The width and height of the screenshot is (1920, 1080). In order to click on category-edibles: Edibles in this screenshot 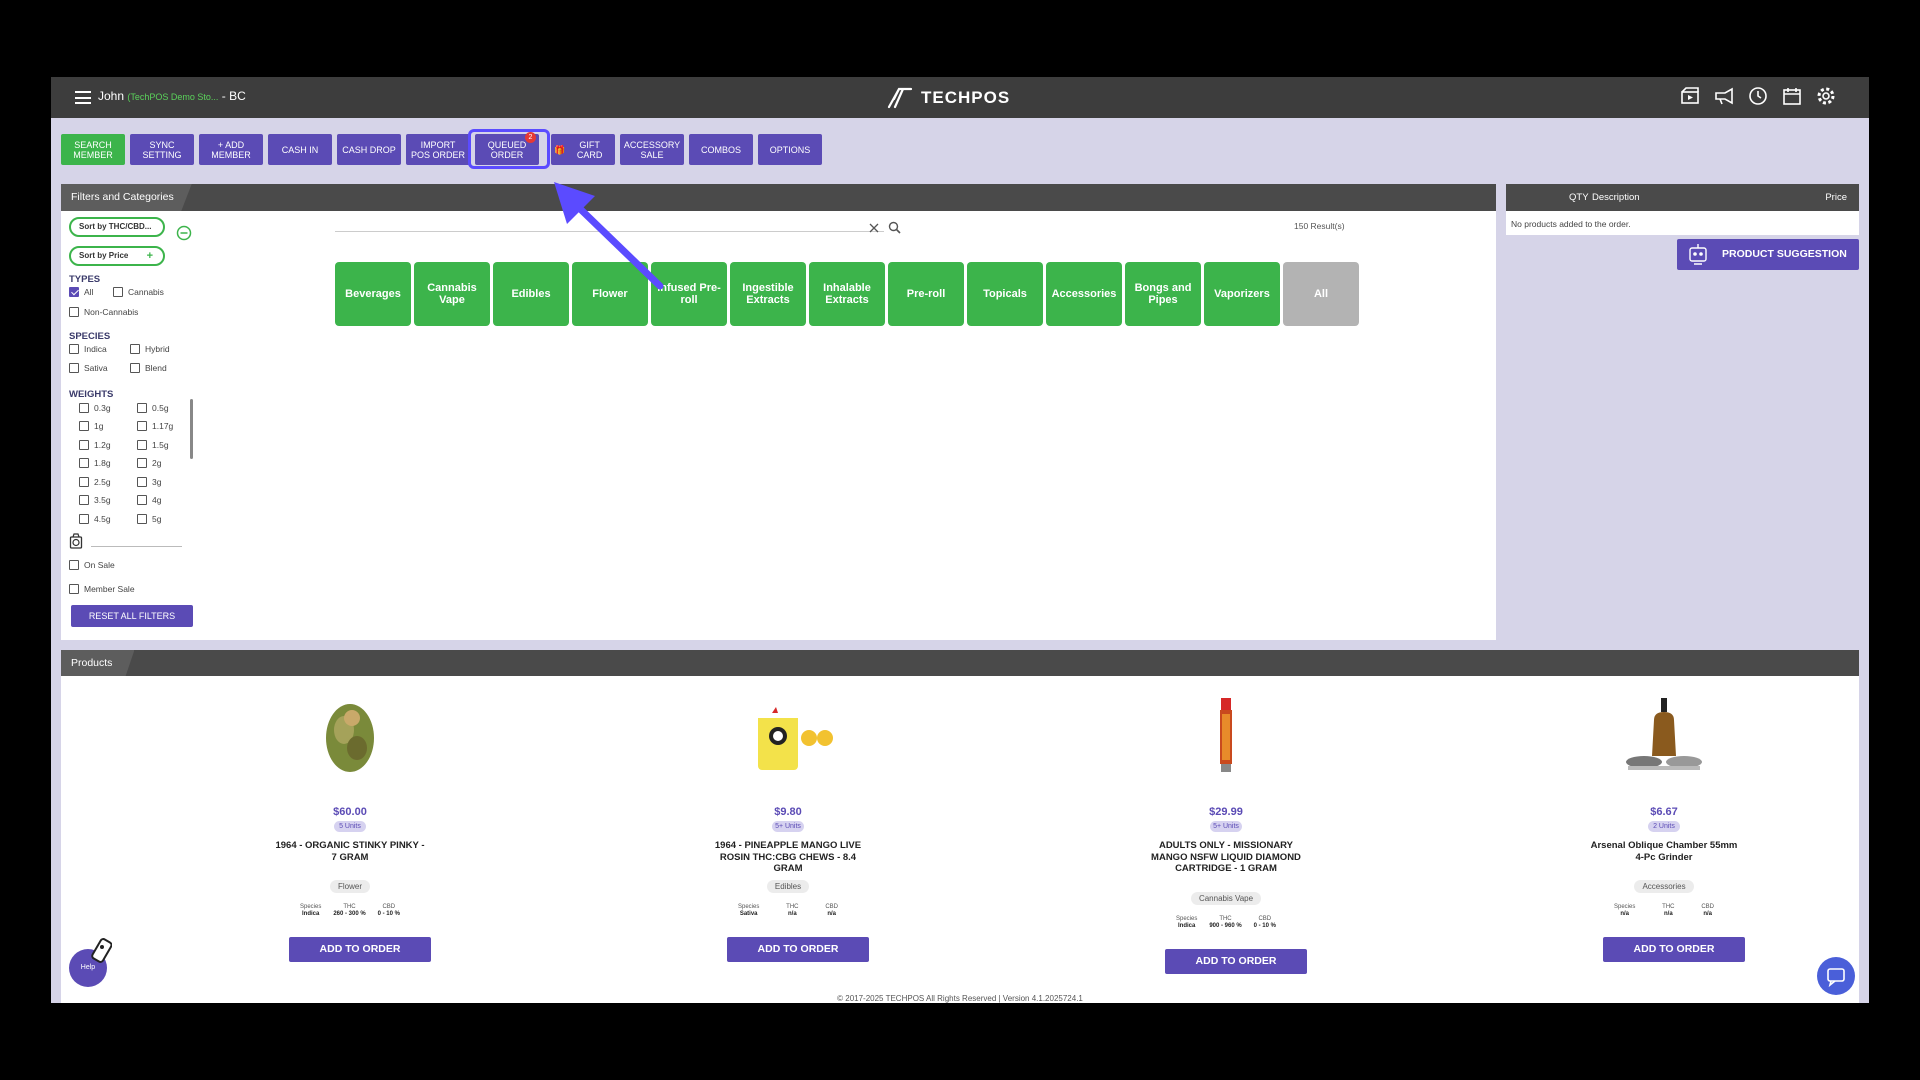, I will do `click(531, 294)`.